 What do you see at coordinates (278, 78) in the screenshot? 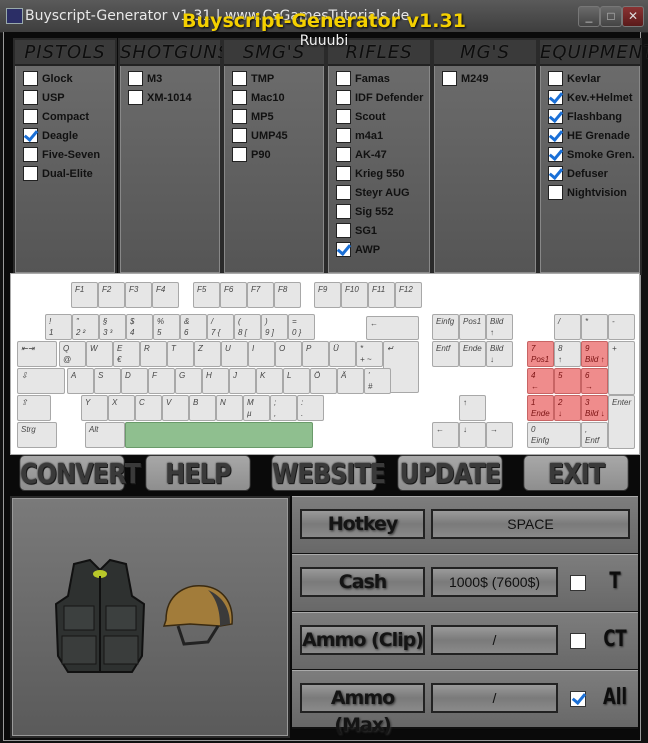
I see `weapon-checkbox-item: TMP` at bounding box center [278, 78].